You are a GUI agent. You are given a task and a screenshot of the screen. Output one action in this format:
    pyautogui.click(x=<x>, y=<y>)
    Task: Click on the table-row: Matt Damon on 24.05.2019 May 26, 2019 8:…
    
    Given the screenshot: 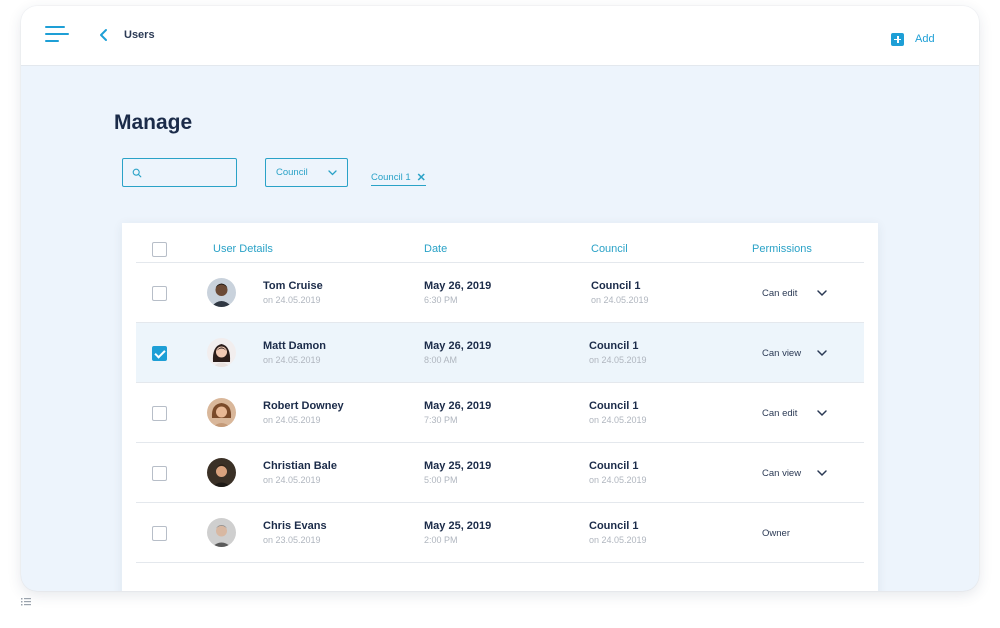 What is the action you would take?
    pyautogui.click(x=500, y=353)
    